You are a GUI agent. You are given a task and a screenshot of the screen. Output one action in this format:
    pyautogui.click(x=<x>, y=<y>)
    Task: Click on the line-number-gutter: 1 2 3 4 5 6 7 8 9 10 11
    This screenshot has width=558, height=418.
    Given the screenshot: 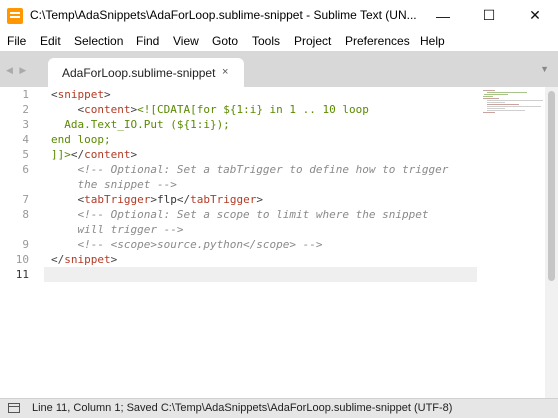 What is the action you would take?
    pyautogui.click(x=22, y=242)
    